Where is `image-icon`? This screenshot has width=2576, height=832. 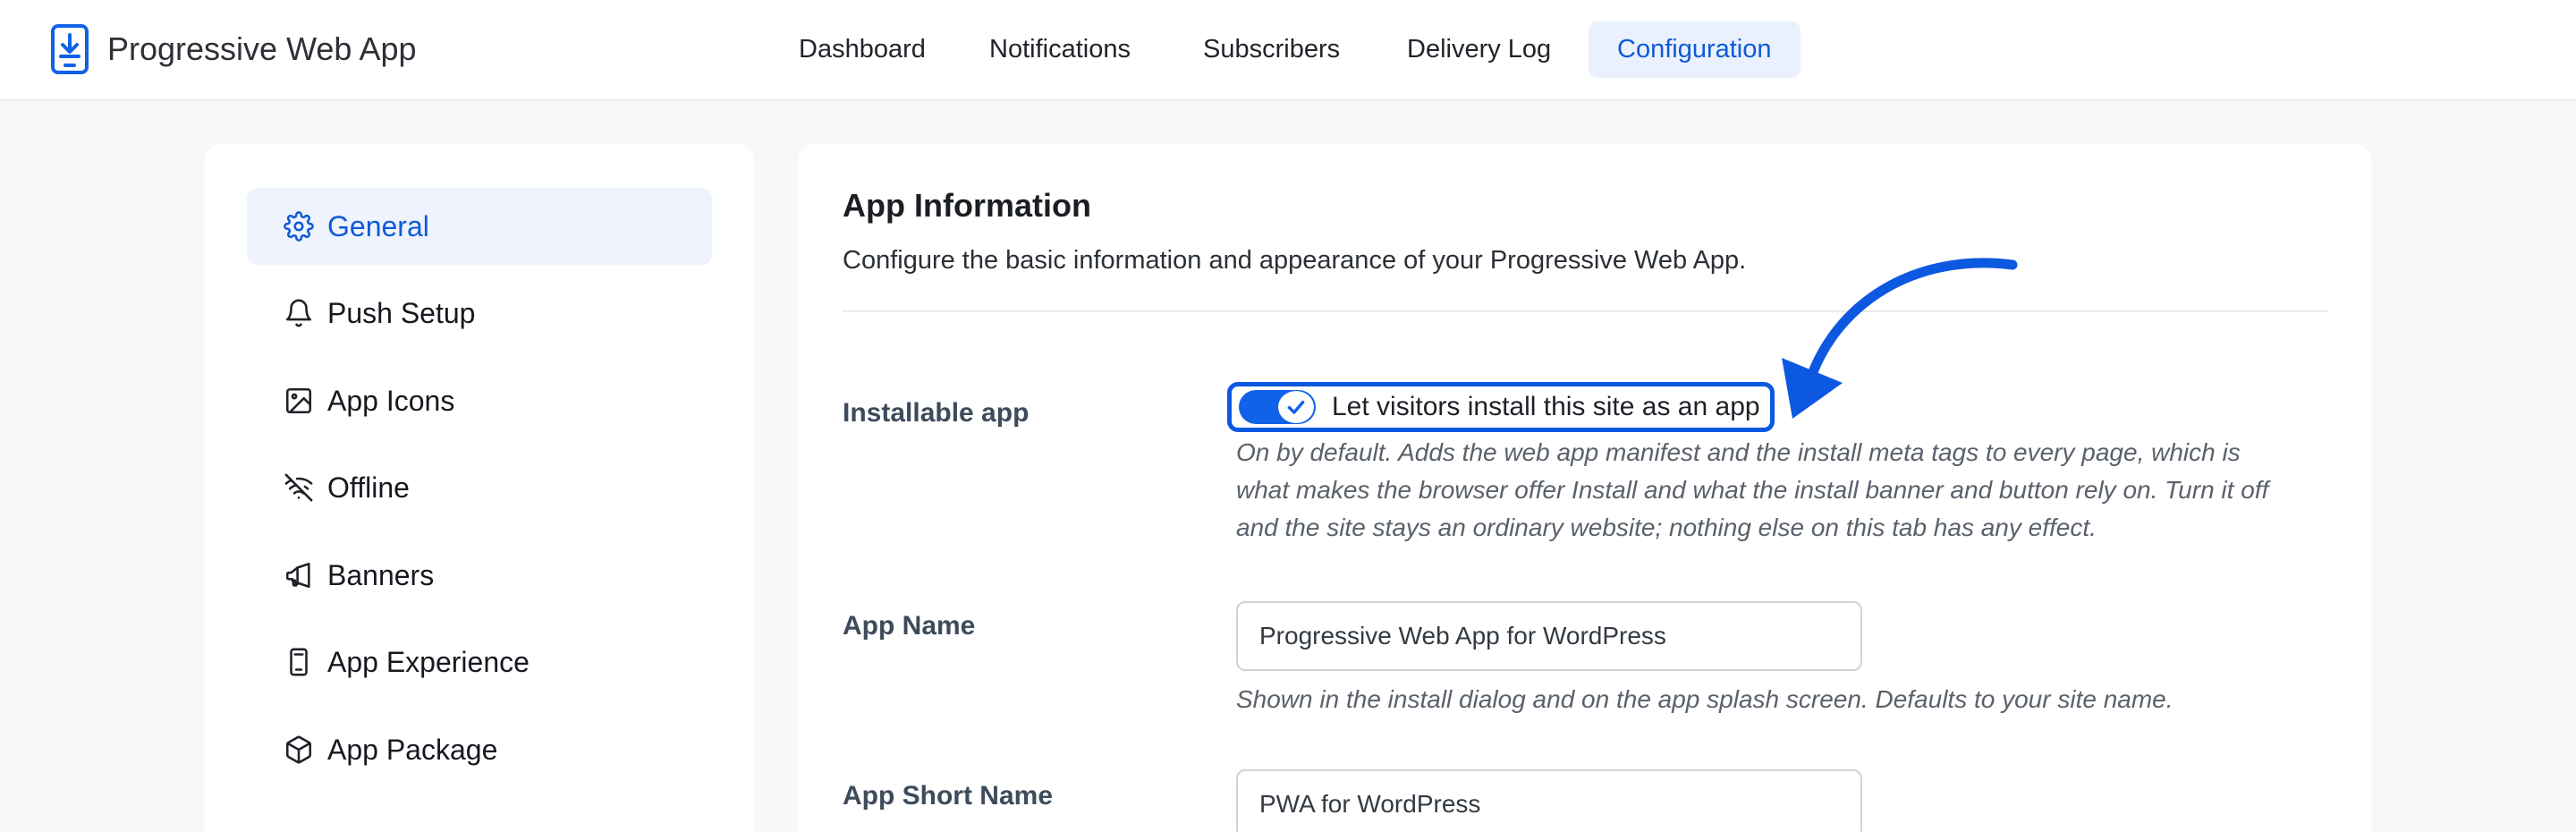
image-icon is located at coordinates (299, 401).